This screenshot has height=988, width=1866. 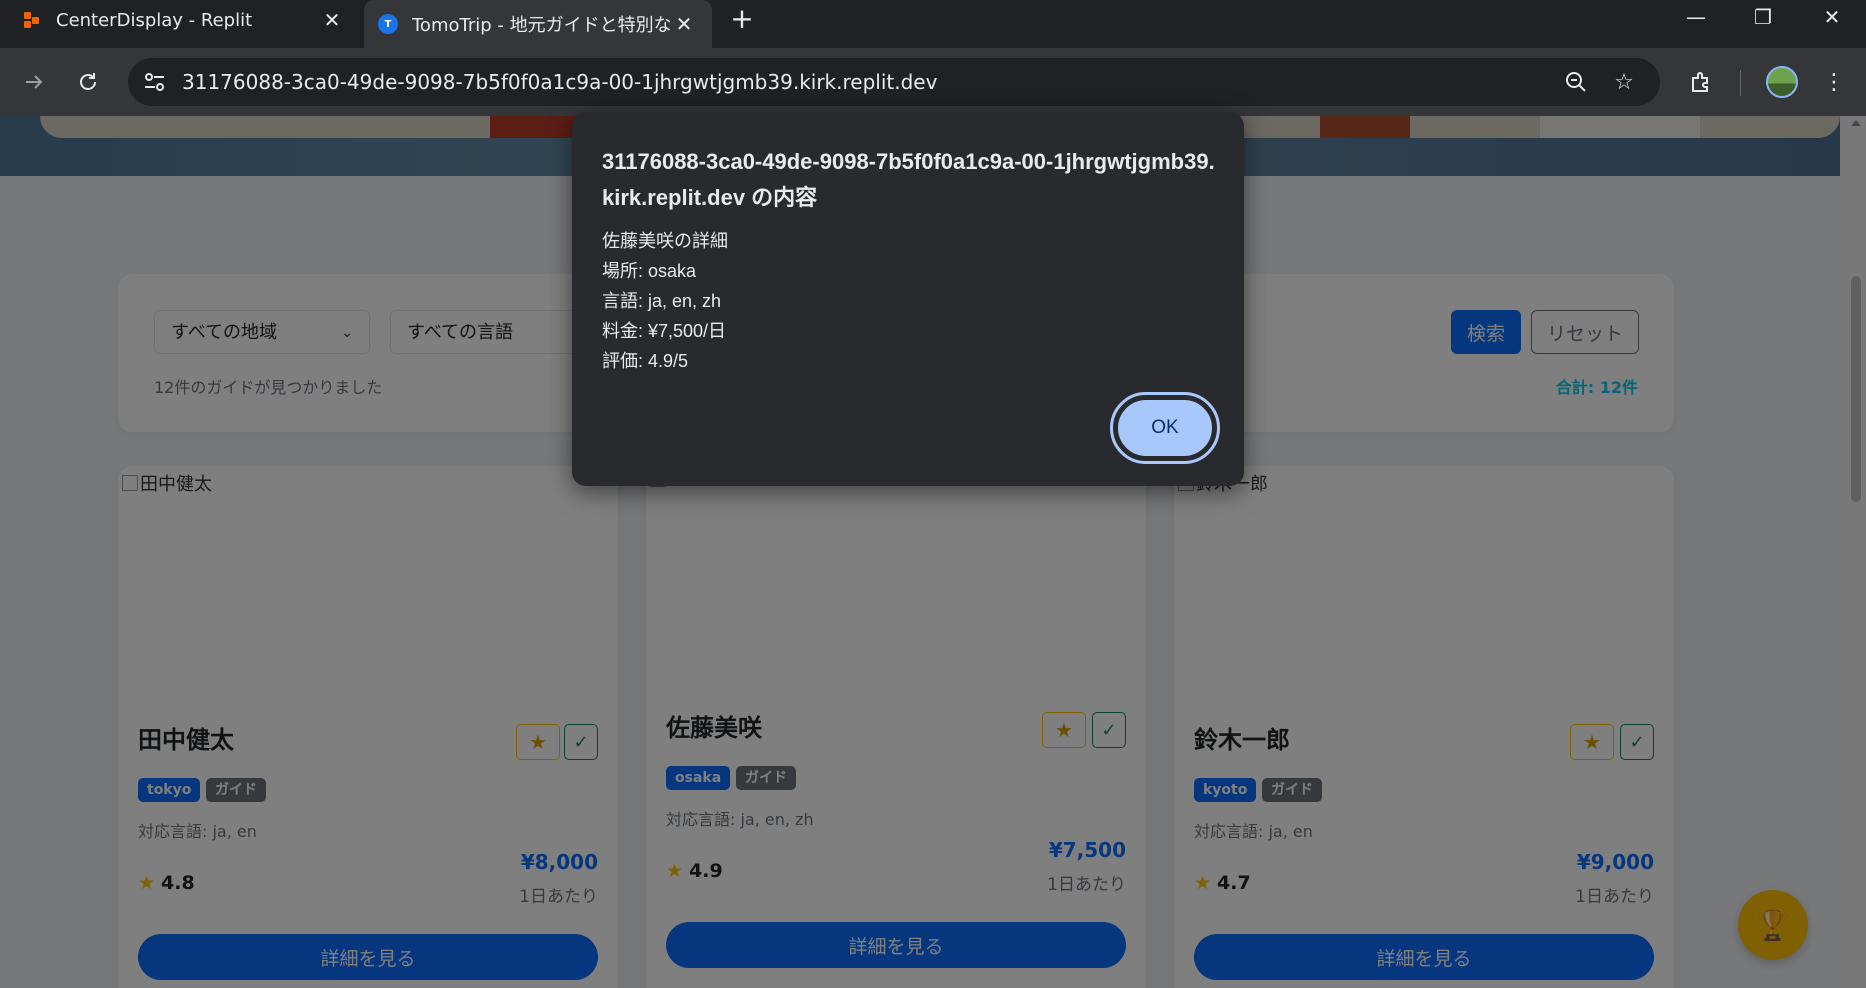 I want to click on tab-centerdisplay: CenterDisplay - Replit ✕, so click(x=180, y=20).